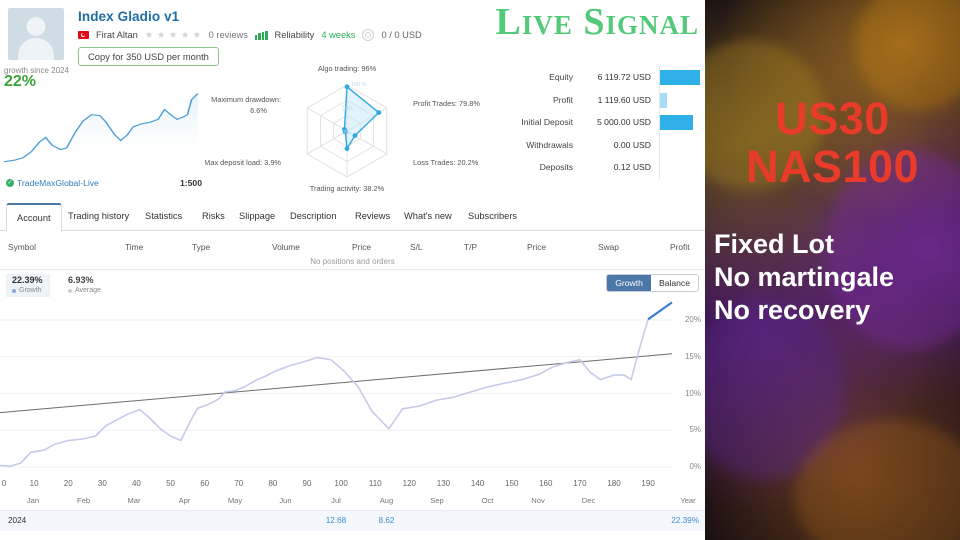 The height and width of the screenshot is (540, 960). Describe the element at coordinates (375, 483) in the screenshot. I see `x-axis-tick: 110` at that location.